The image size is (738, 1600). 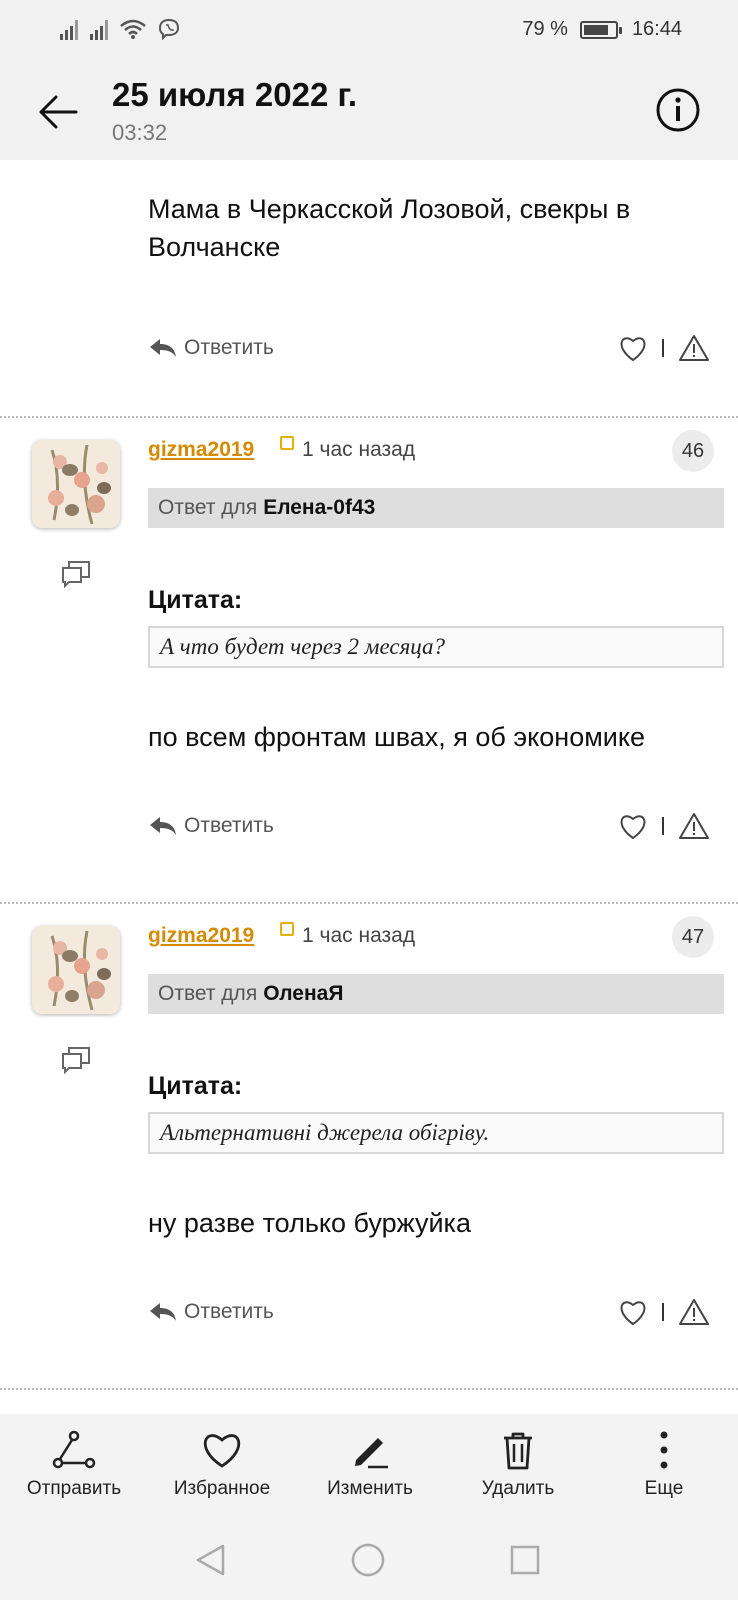 I want to click on quote-text: А что будет через 2 месяца?, so click(x=436, y=647).